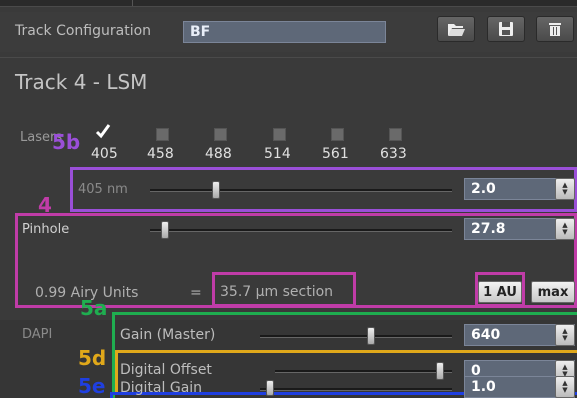 The image size is (577, 398). Describe the element at coordinates (66, 142) in the screenshot. I see `annotation-5b: 5b` at that location.